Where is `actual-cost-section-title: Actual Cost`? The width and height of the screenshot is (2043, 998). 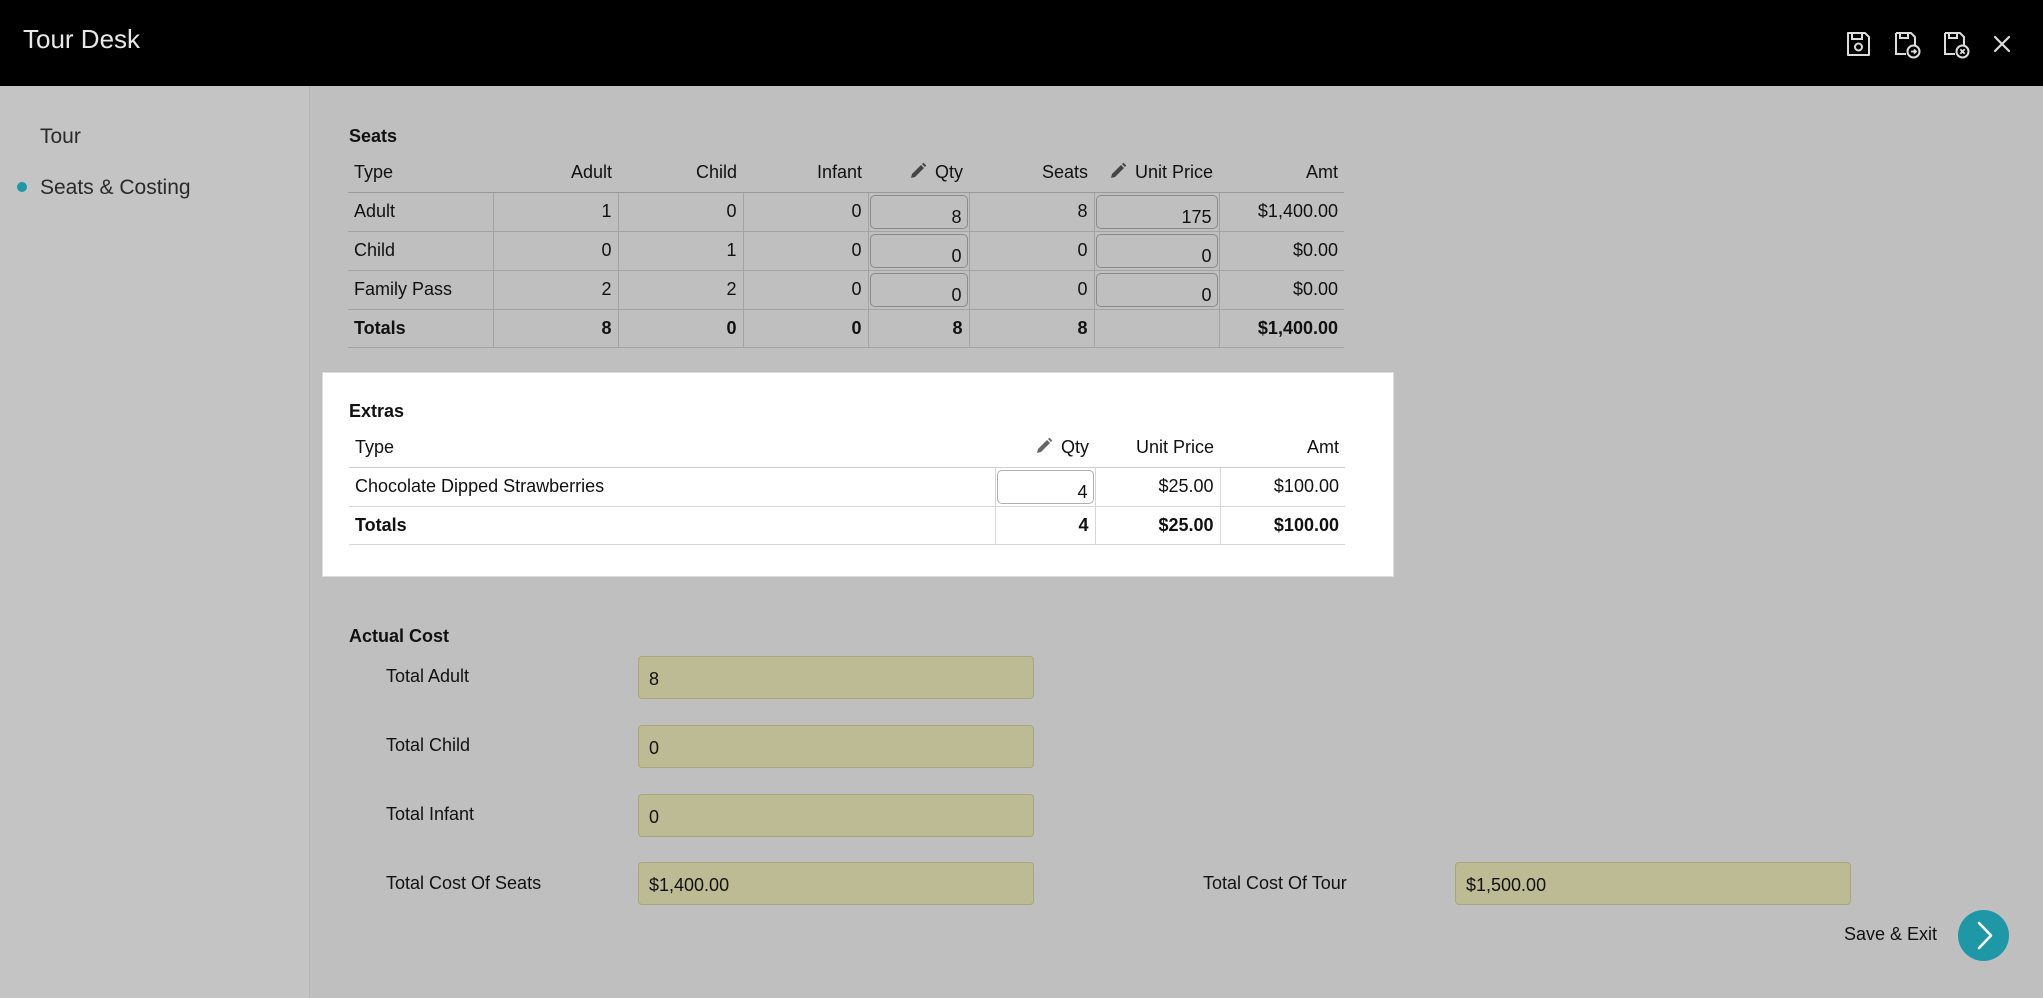
actual-cost-section-title: Actual Cost is located at coordinates (399, 636).